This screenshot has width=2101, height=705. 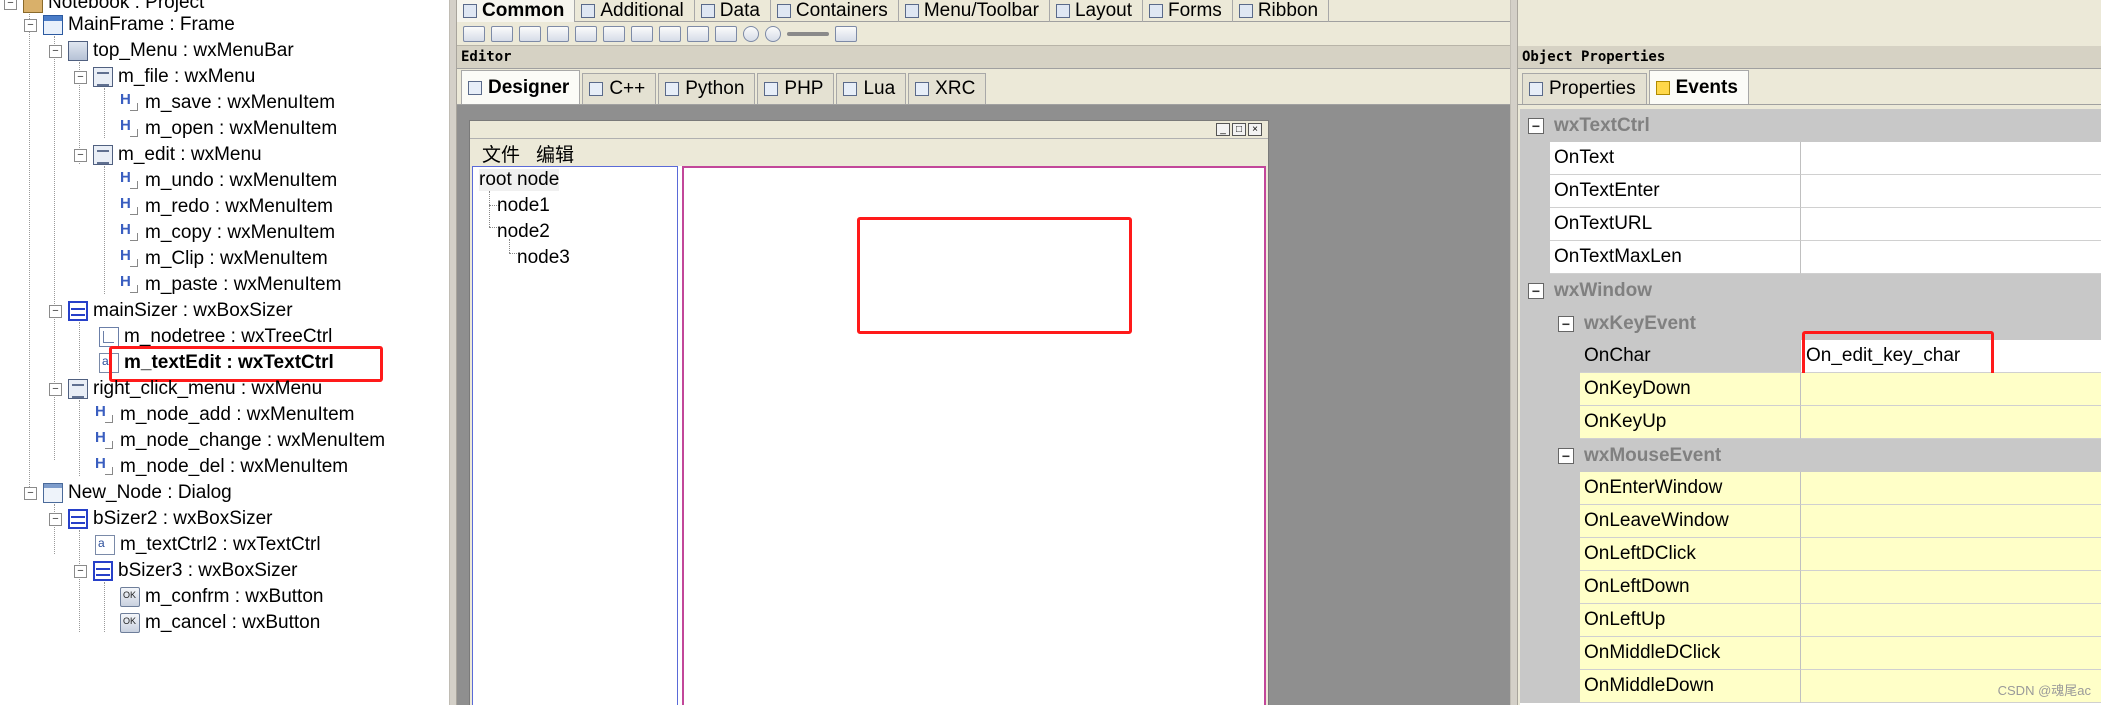 What do you see at coordinates (227, 233) in the screenshot?
I see `tree-item-m-copy: m_copy : wxMenuItem` at bounding box center [227, 233].